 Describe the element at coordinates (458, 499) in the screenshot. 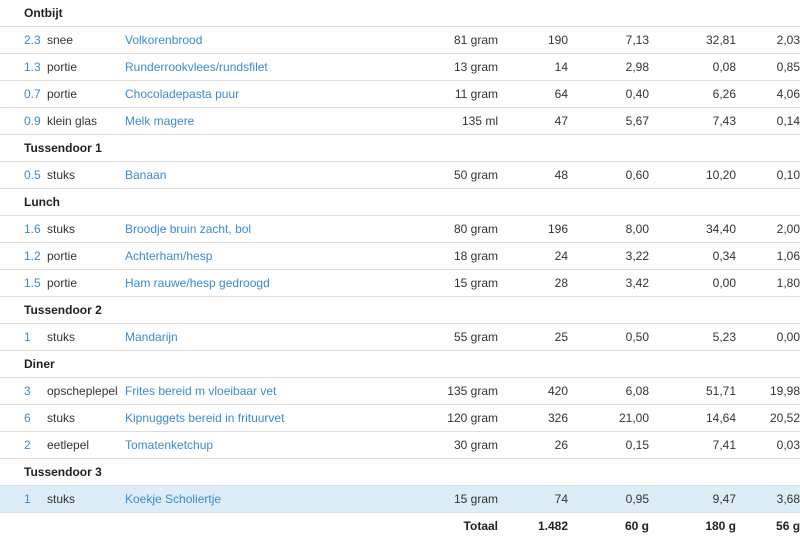

I see `amount-value: 15 gram` at that location.